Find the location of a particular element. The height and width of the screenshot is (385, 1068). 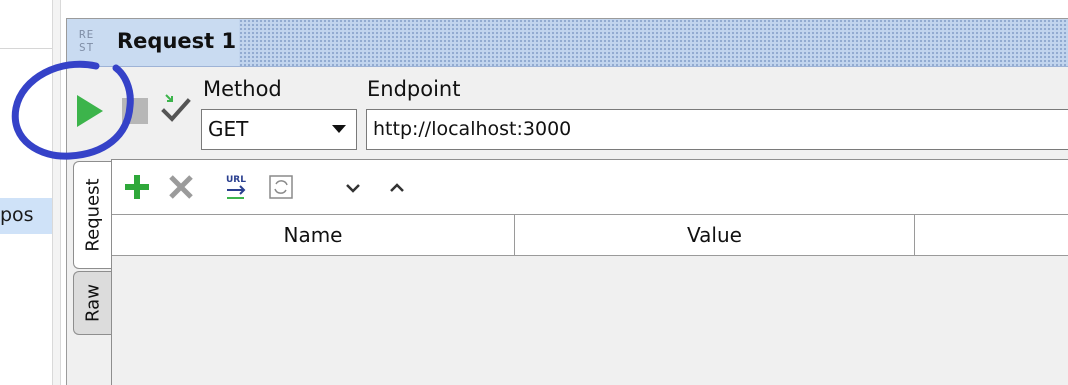

move-down-button is located at coordinates (353, 187).